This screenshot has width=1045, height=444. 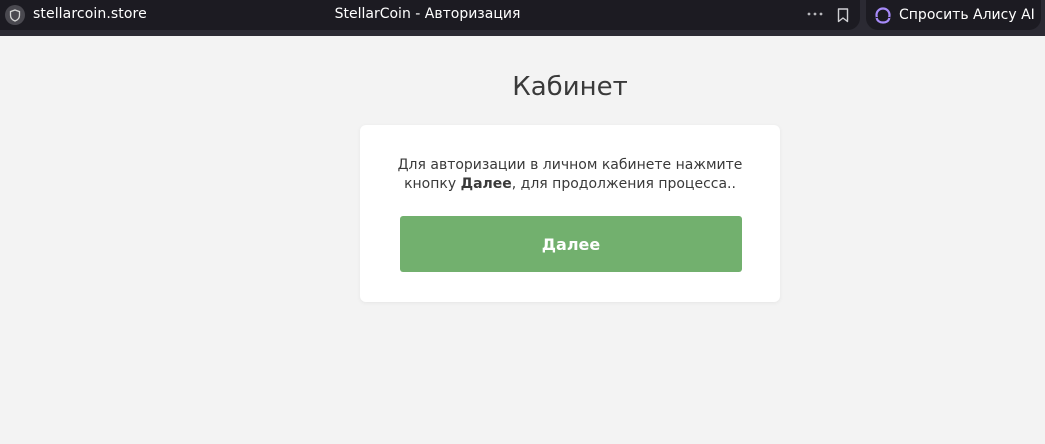 I want to click on site-domain: stellarcoin.store, so click(x=90, y=14).